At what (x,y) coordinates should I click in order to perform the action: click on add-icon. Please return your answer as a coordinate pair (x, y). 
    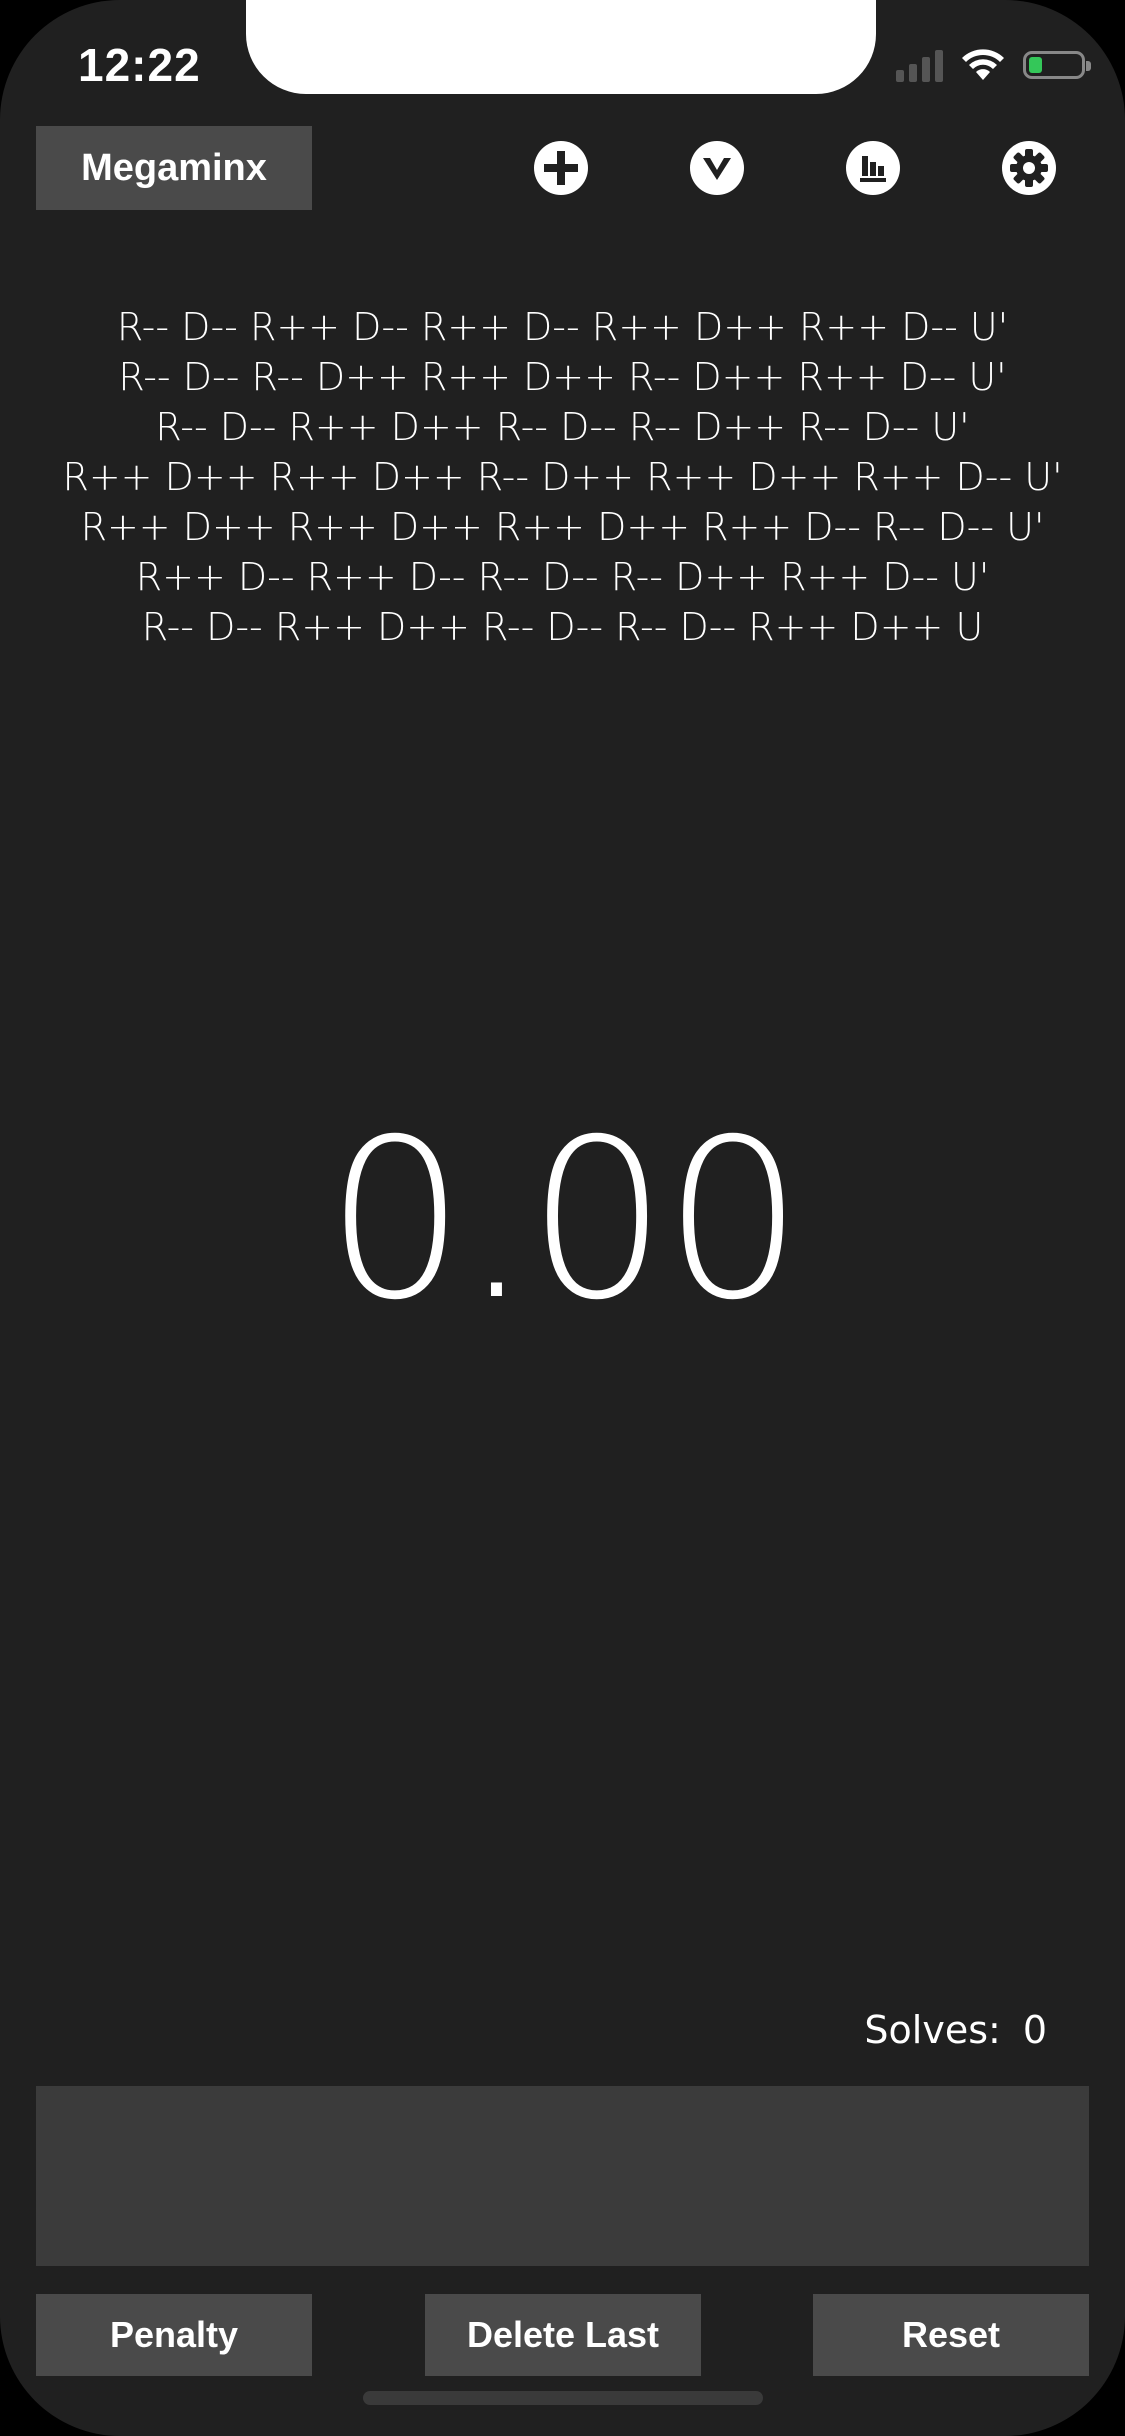
    Looking at the image, I should click on (561, 168).